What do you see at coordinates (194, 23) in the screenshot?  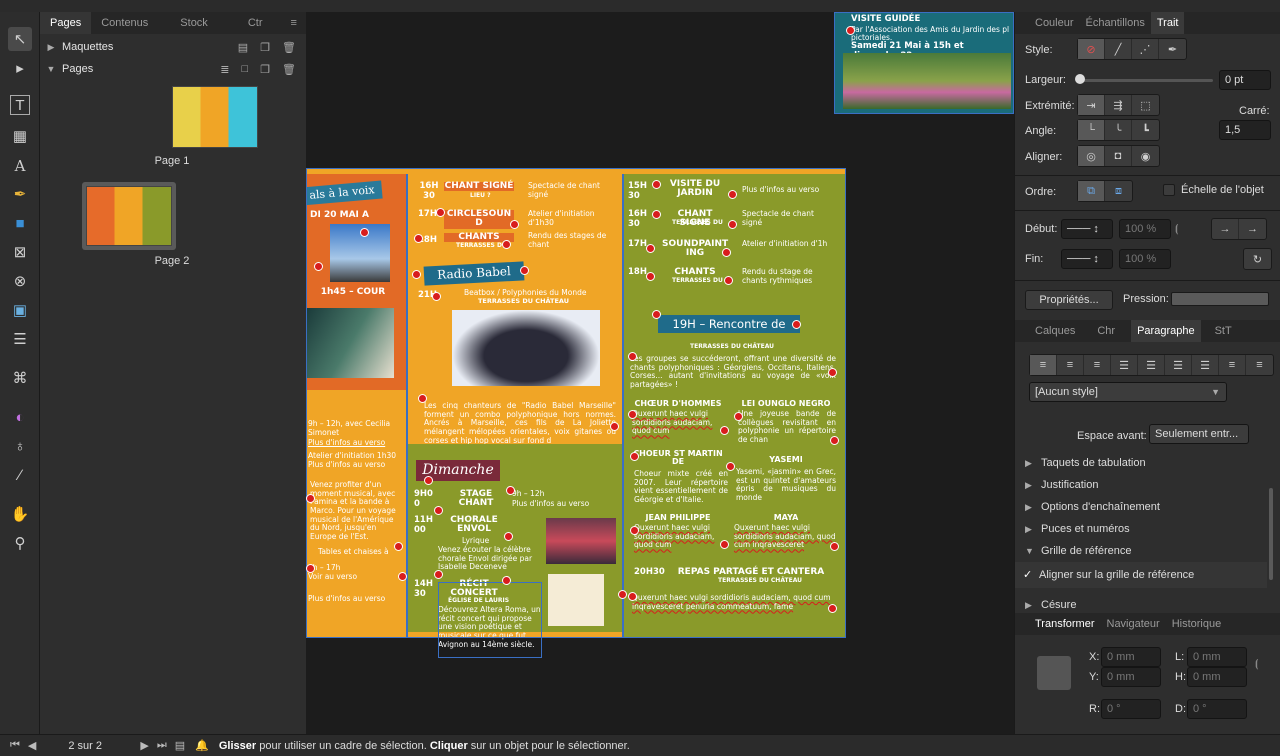 I see `tab-stock: Stock` at bounding box center [194, 23].